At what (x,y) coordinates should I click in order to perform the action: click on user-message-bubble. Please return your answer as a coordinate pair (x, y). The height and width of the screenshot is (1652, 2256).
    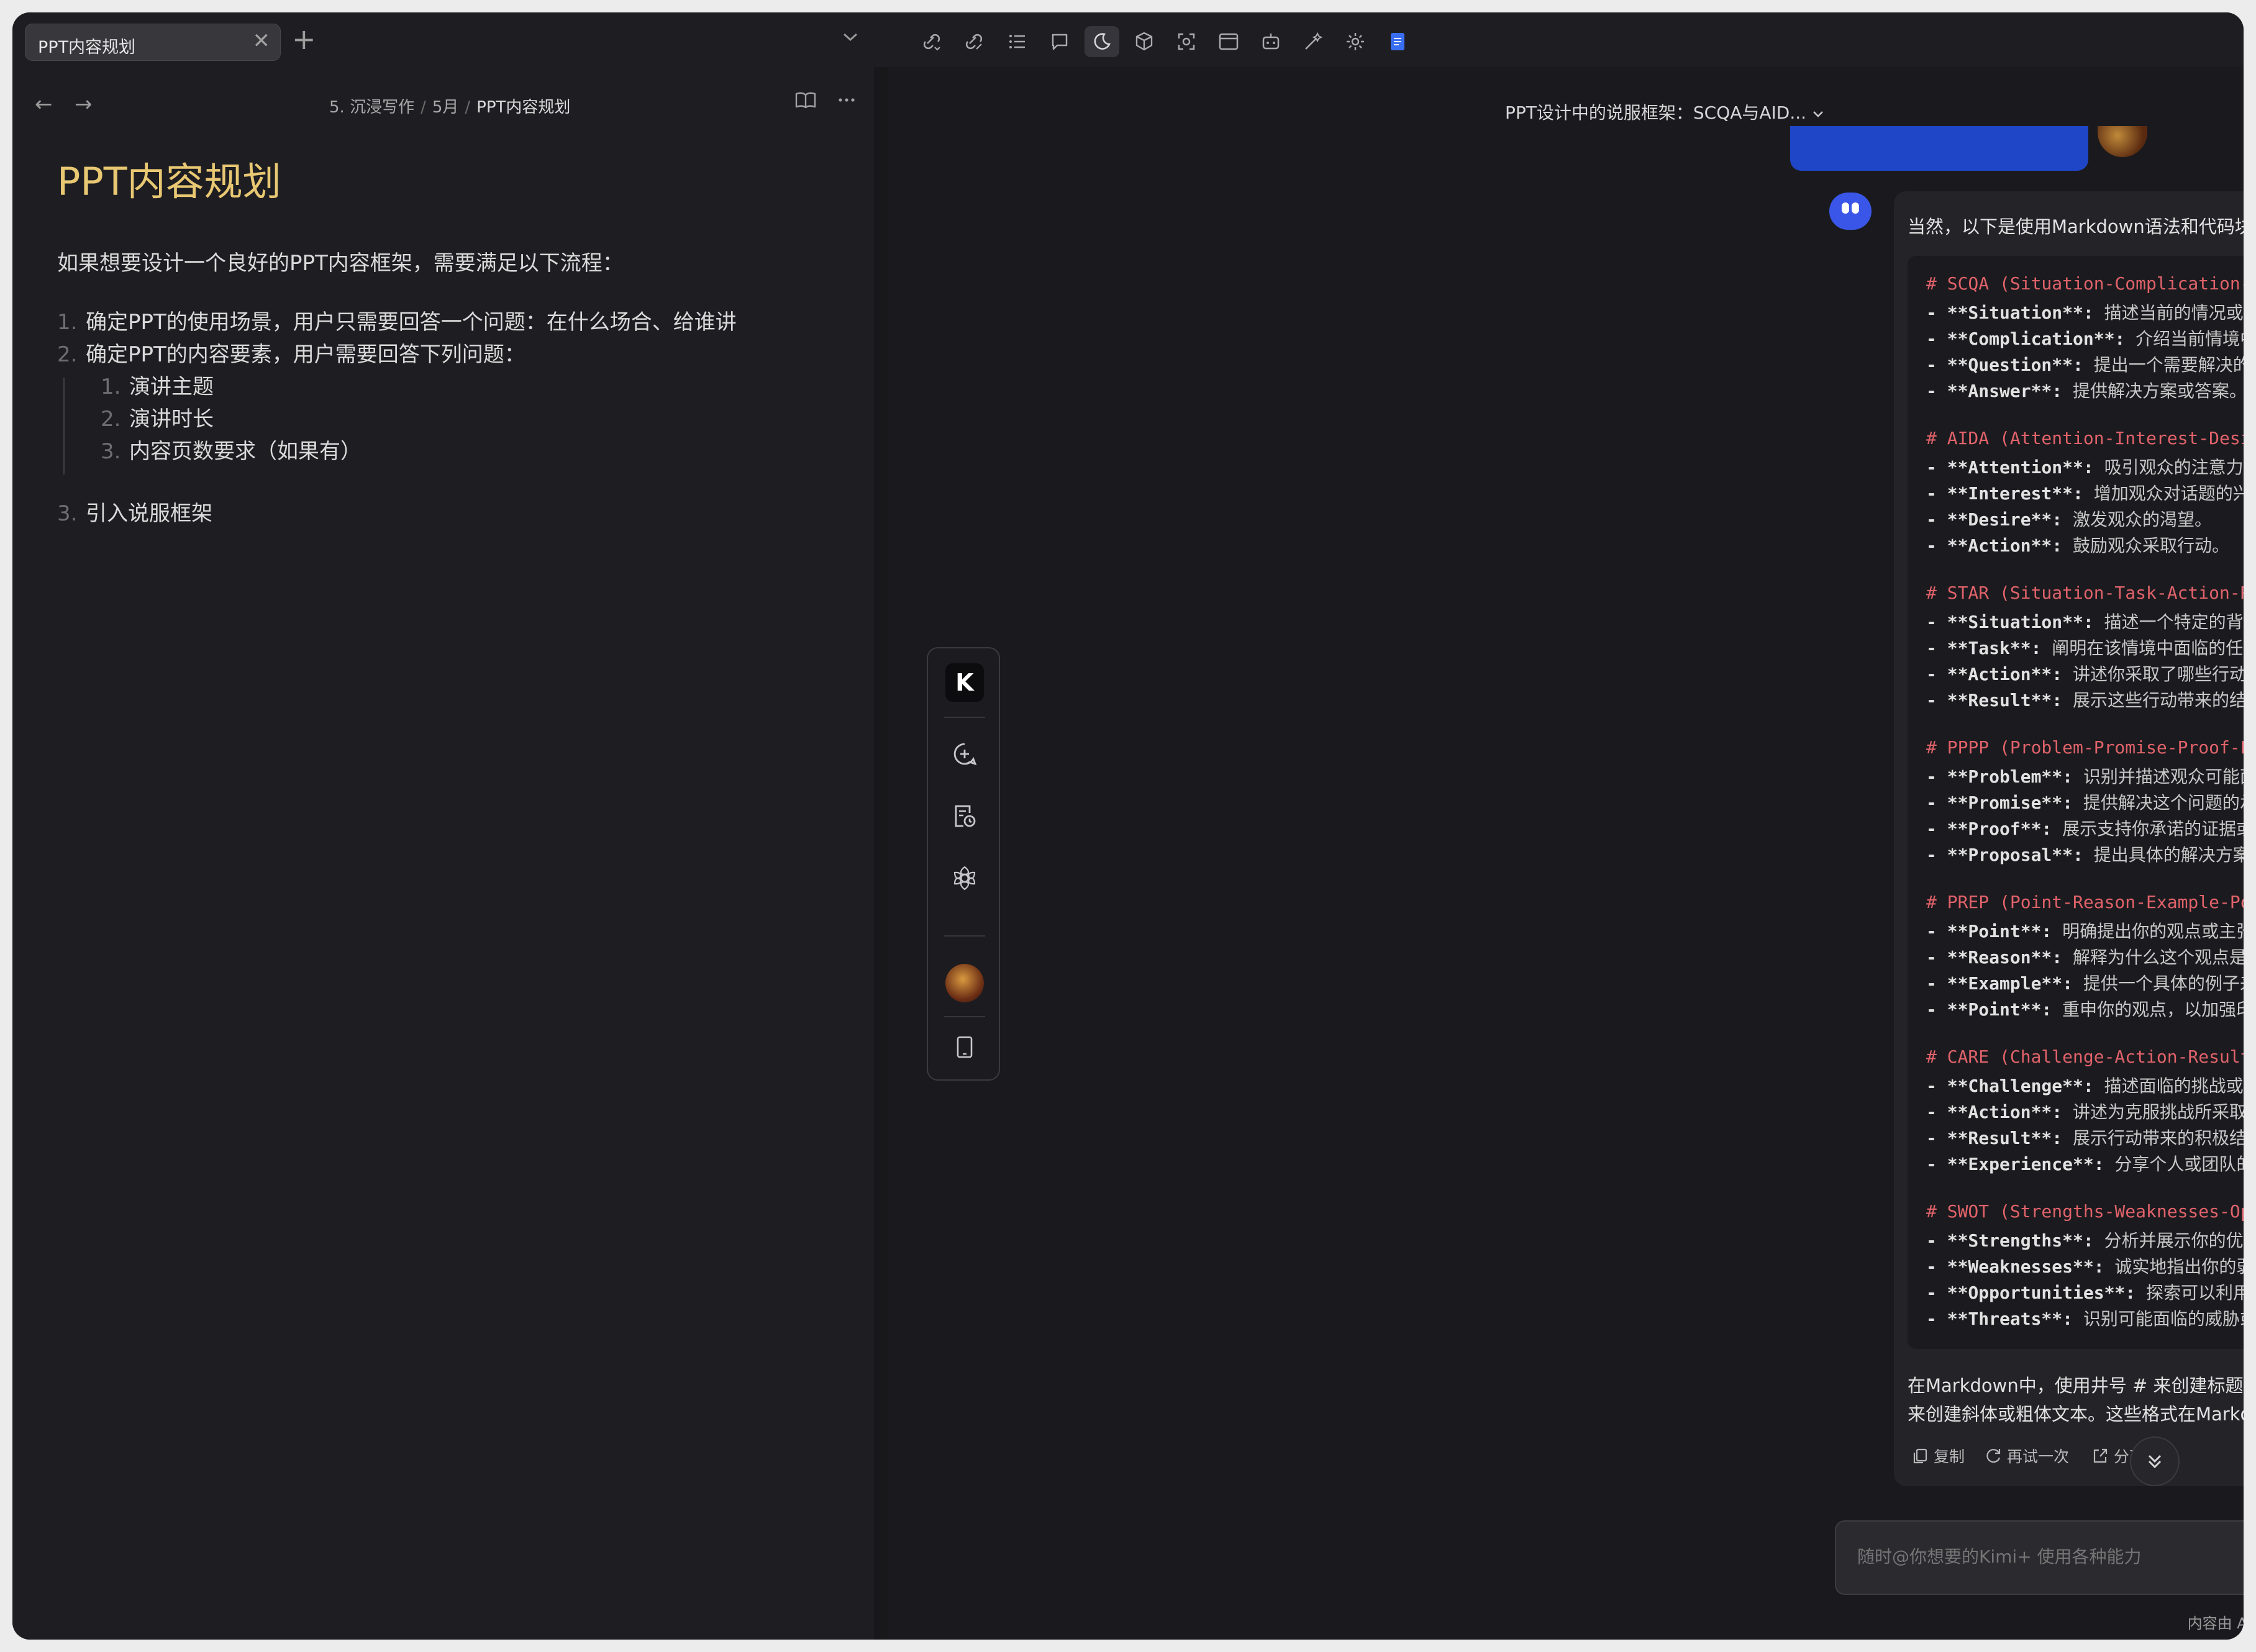
    Looking at the image, I should click on (1939, 148).